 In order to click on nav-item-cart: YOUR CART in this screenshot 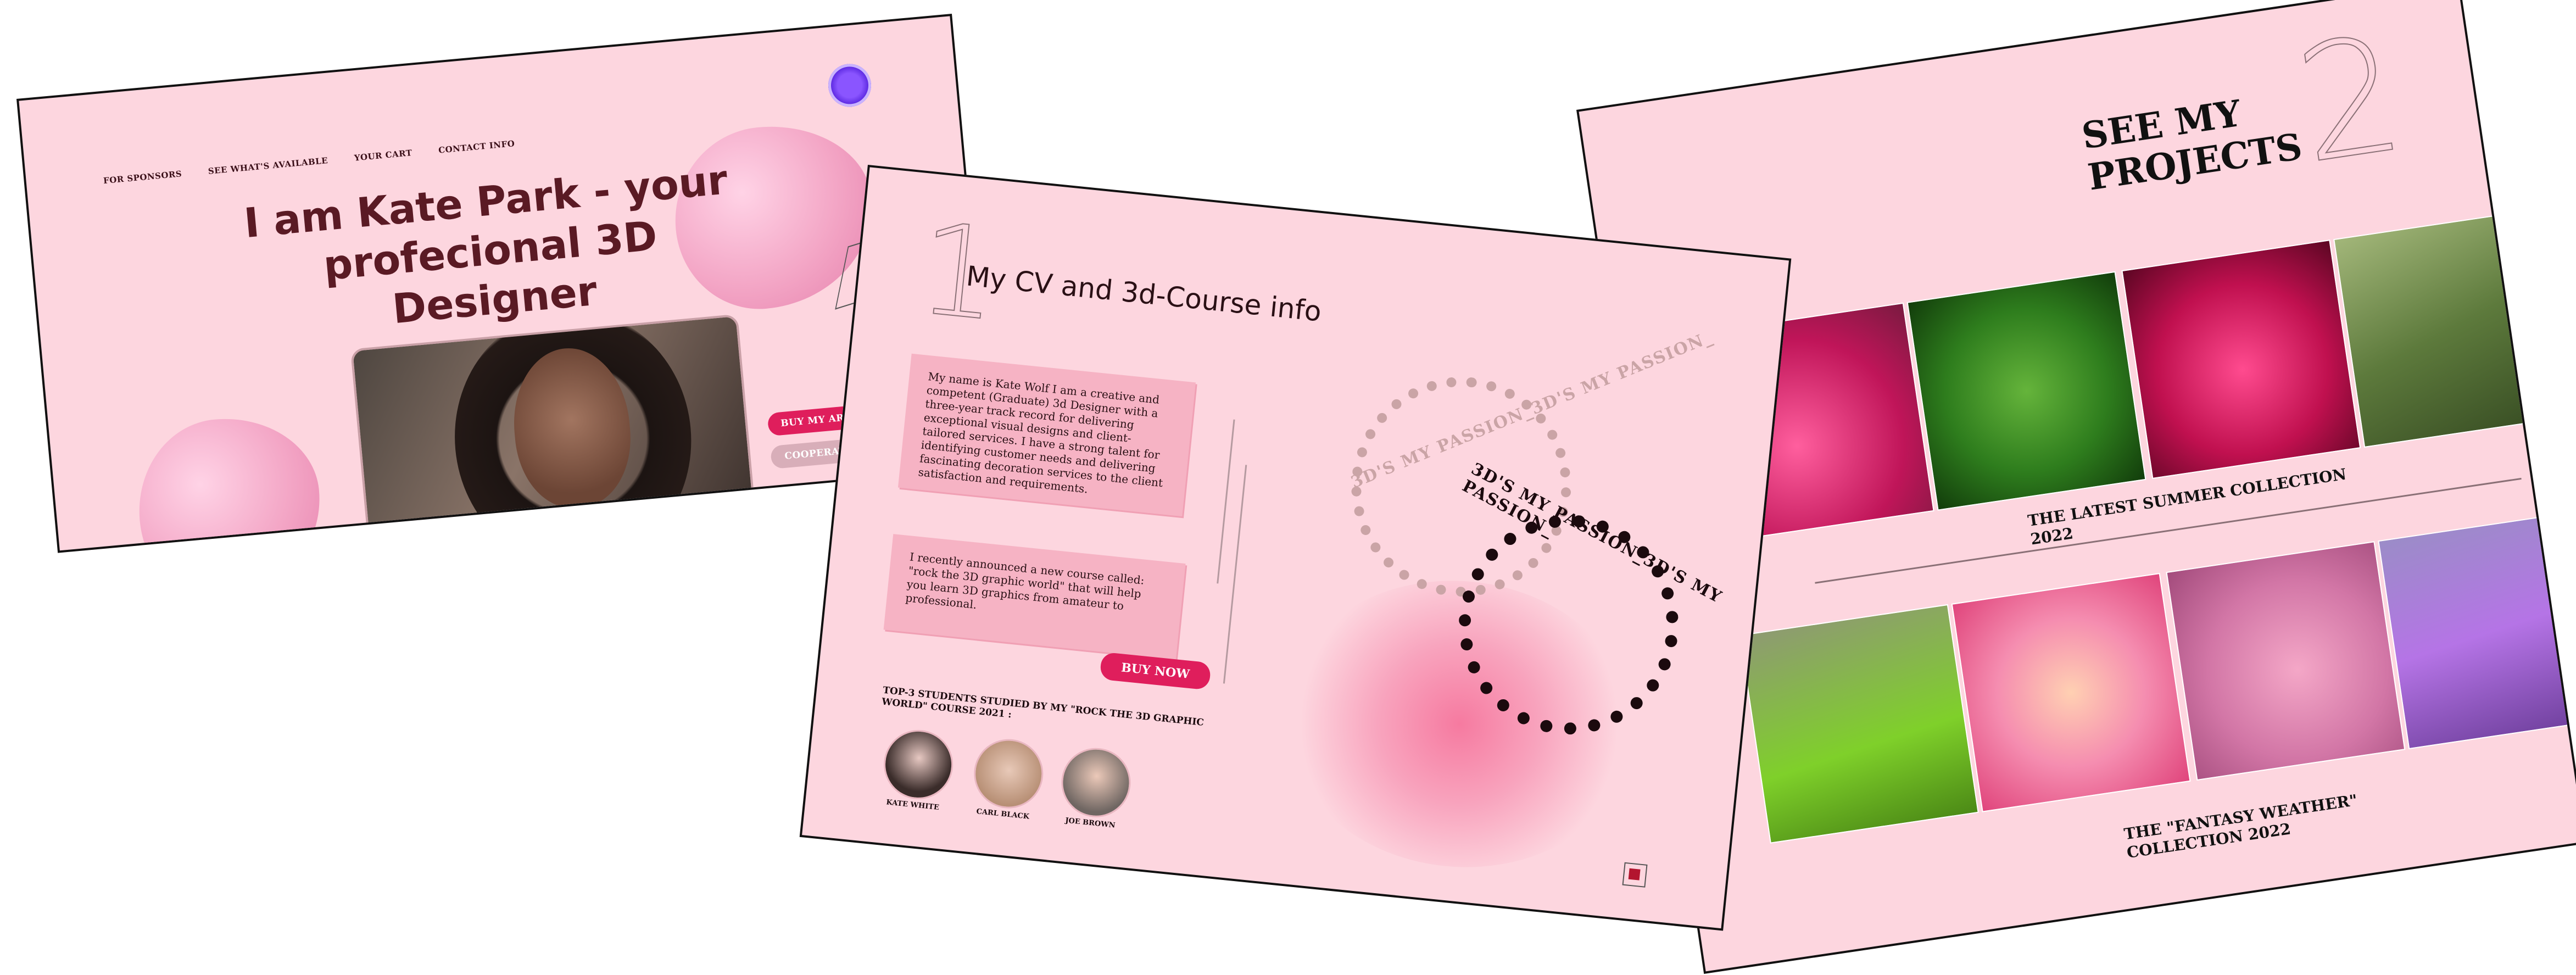, I will do `click(383, 155)`.